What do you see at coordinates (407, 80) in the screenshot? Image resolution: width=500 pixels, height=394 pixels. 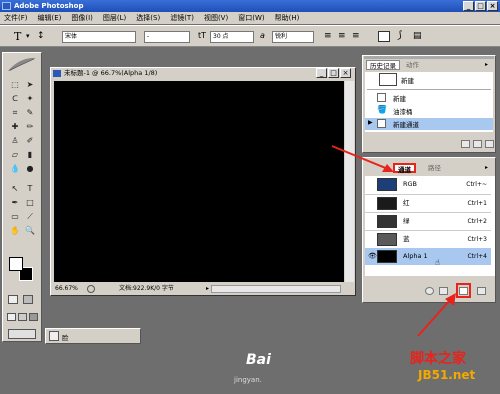 I see `snapshot-label: 新建` at bounding box center [407, 80].